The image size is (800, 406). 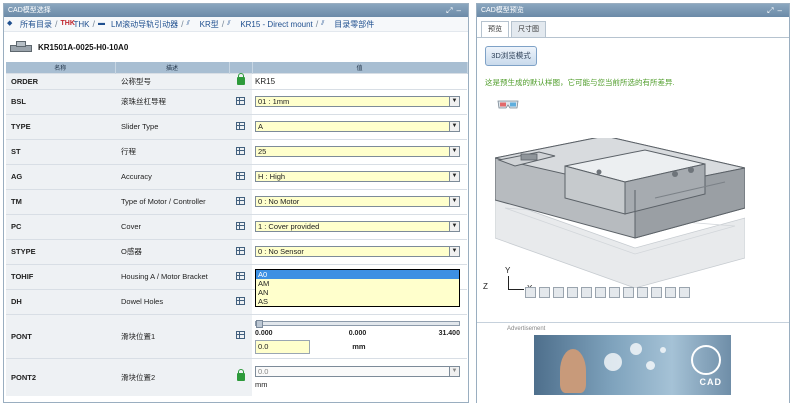 What do you see at coordinates (102, 23) in the screenshot?
I see `guide-icon: ▬` at bounding box center [102, 23].